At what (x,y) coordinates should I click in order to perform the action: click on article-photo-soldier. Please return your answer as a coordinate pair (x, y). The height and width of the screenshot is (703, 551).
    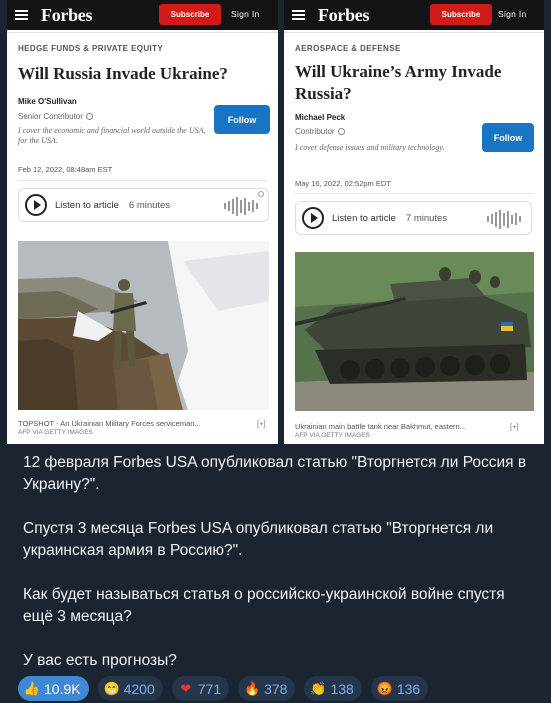
    Looking at the image, I should click on (143, 325).